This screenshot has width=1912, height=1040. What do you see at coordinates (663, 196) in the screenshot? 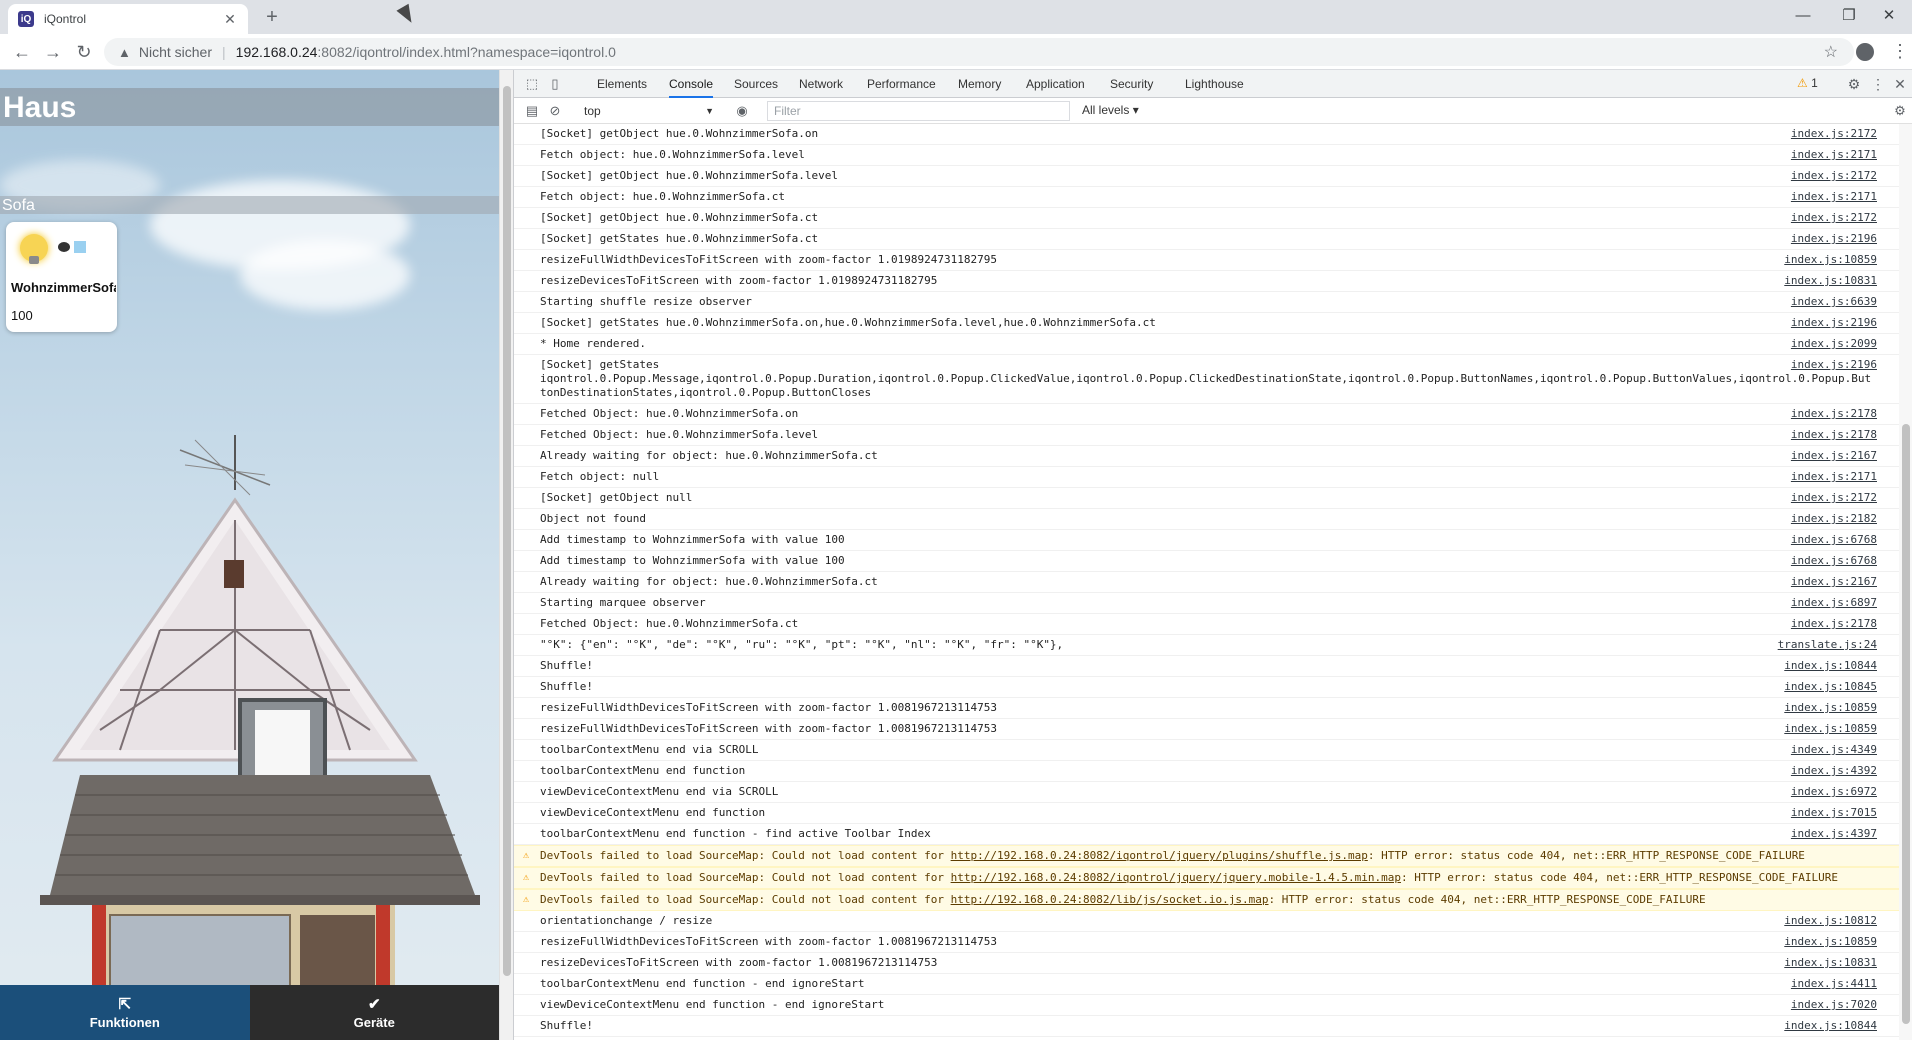
I see `console-message: Fetch object: hue.0.WohnzimmerSofa.ct` at bounding box center [663, 196].